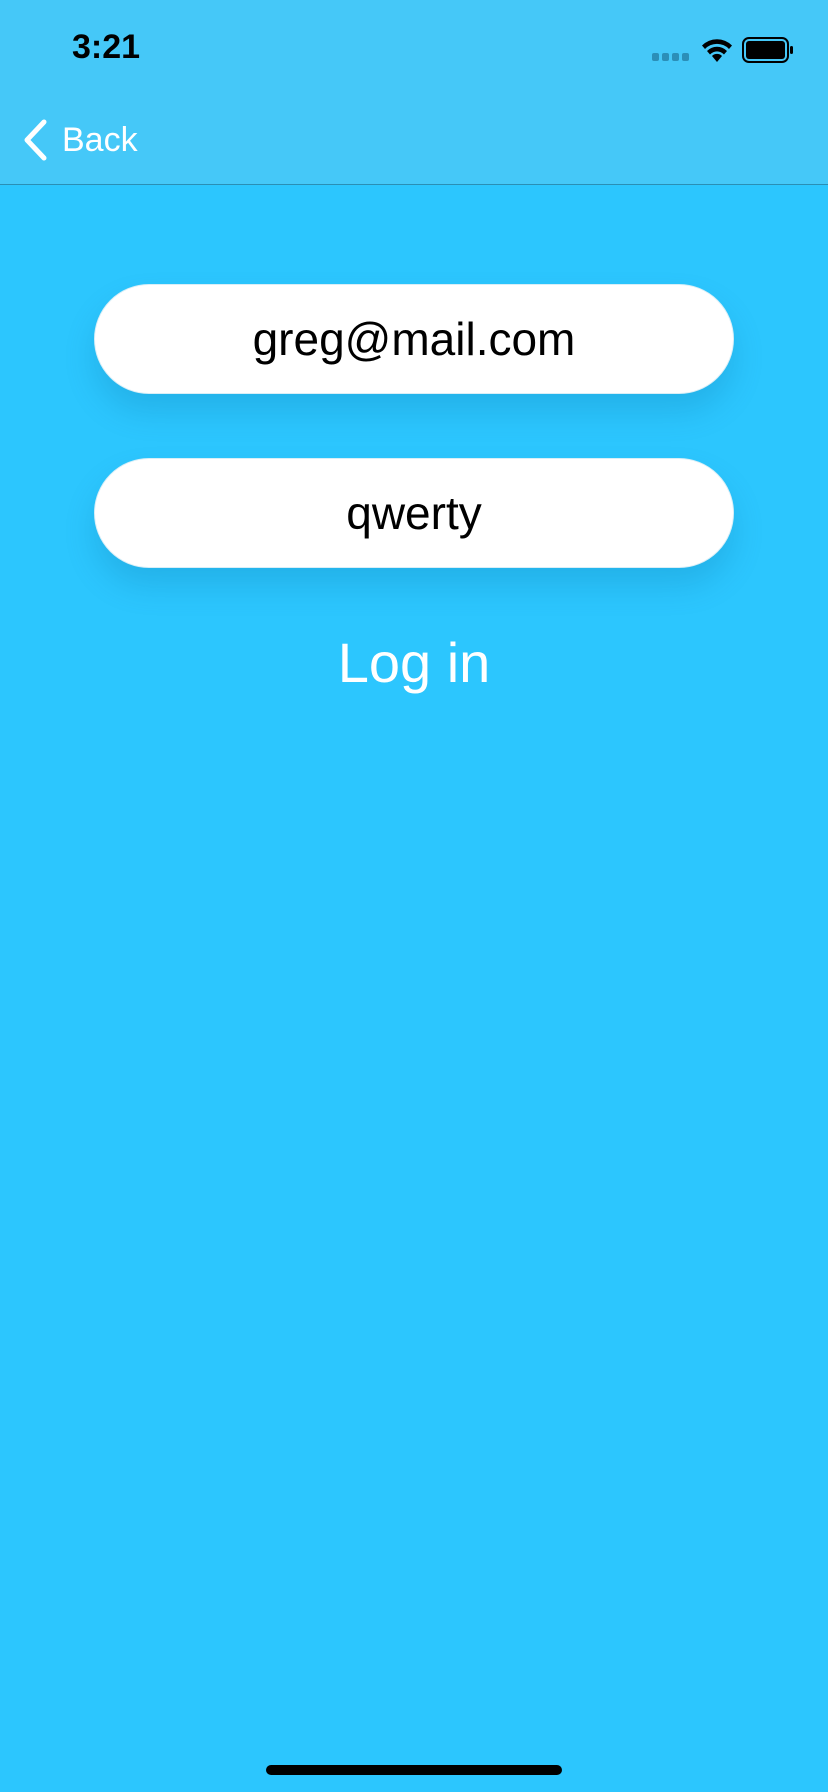 This screenshot has height=1792, width=828. Describe the element at coordinates (717, 50) in the screenshot. I see `wifi-icon` at that location.